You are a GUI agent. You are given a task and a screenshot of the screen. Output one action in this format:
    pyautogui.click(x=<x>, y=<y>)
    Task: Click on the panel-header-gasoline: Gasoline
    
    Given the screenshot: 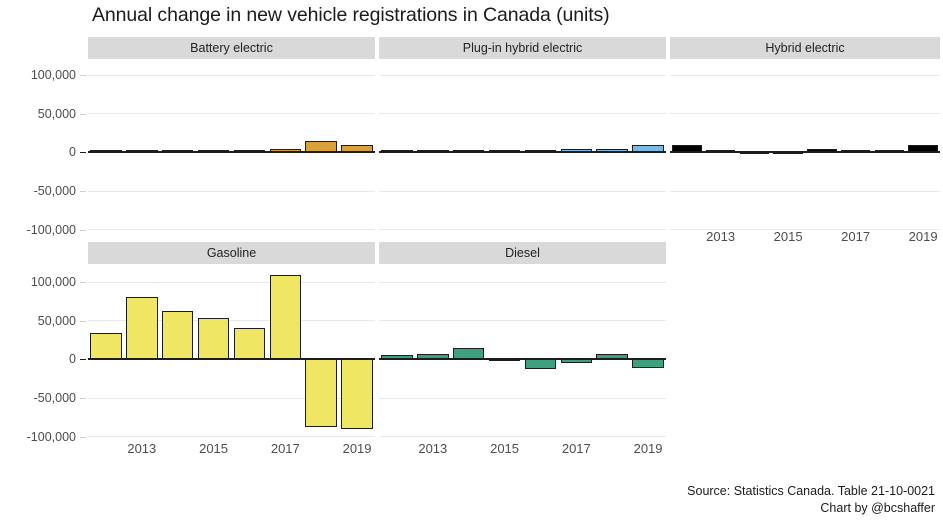 What is the action you would take?
    pyautogui.click(x=231, y=253)
    